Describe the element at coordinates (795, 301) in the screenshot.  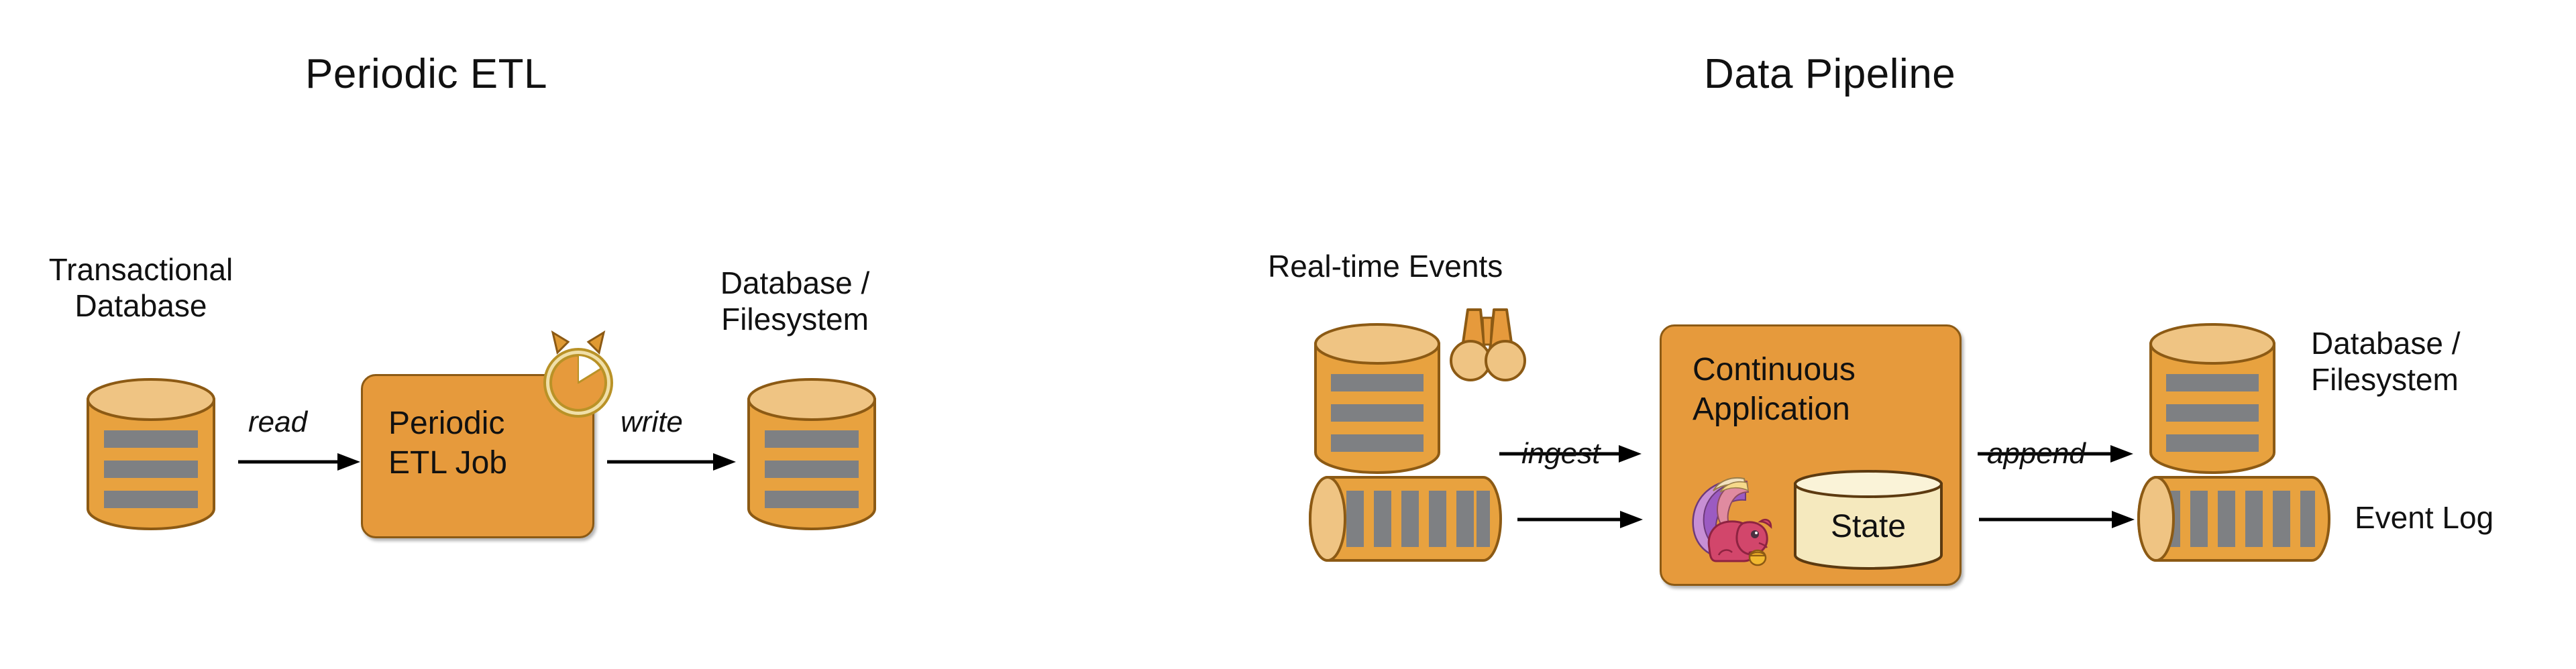
I see `label-database-filesystem-left: Database / Filesystem` at that location.